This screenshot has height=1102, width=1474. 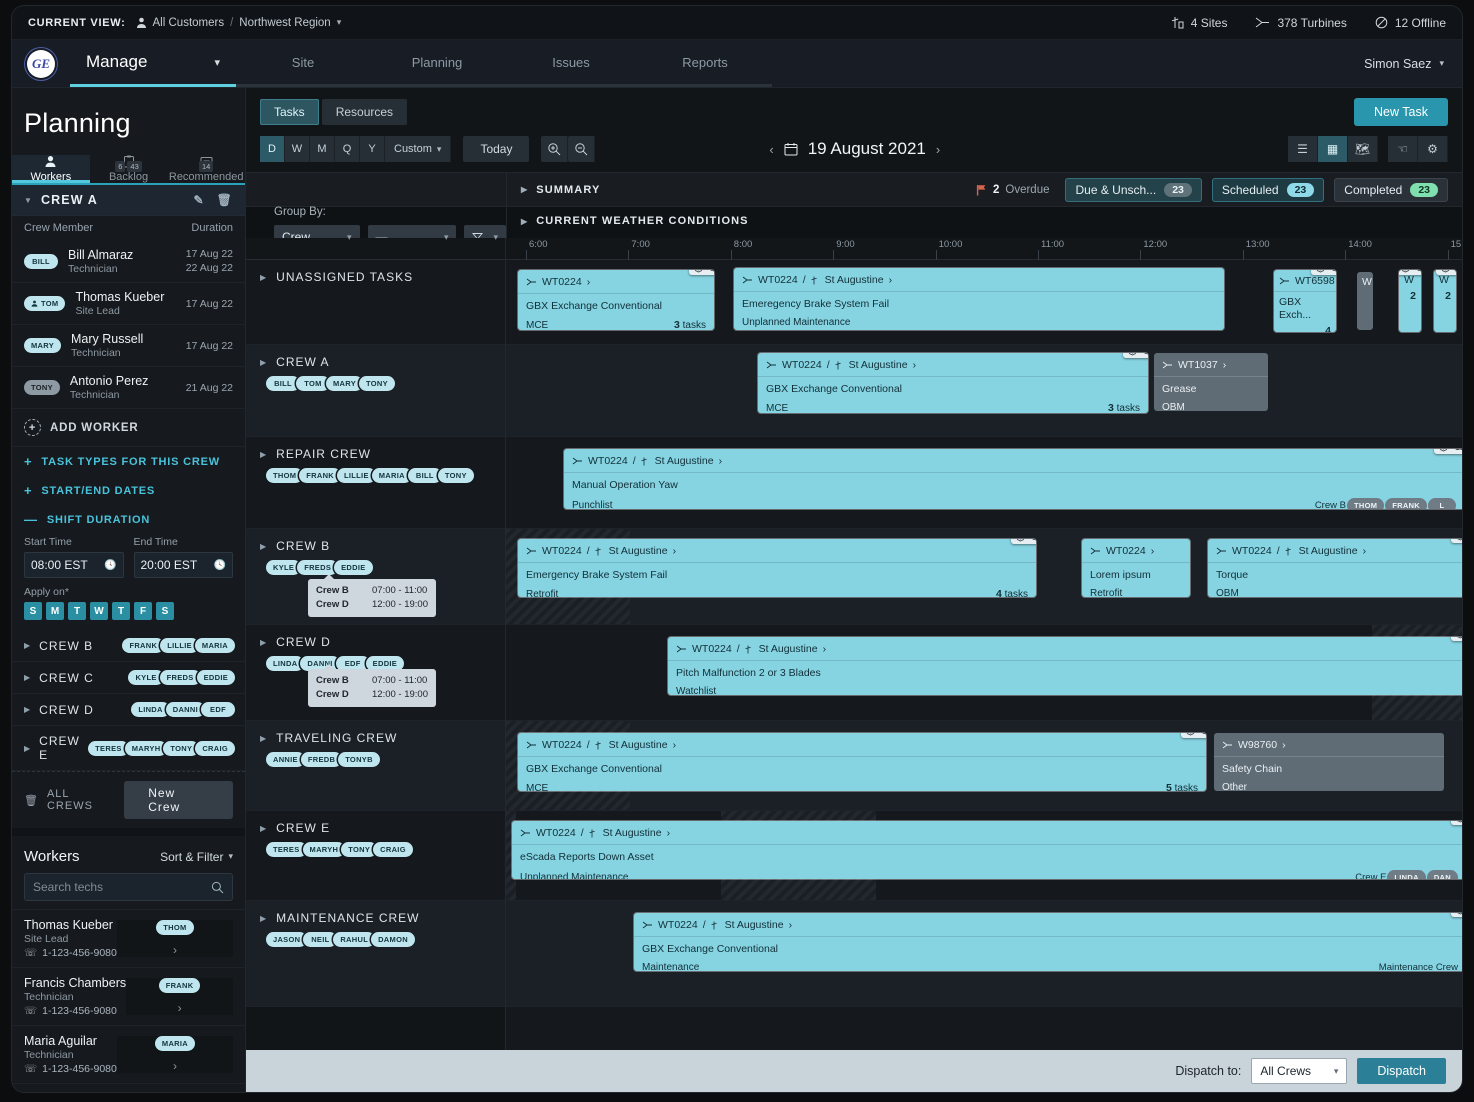 What do you see at coordinates (635, 221) in the screenshot?
I see `weather-toggle: ▶ CURRENT WEATHER CONDITIONS` at bounding box center [635, 221].